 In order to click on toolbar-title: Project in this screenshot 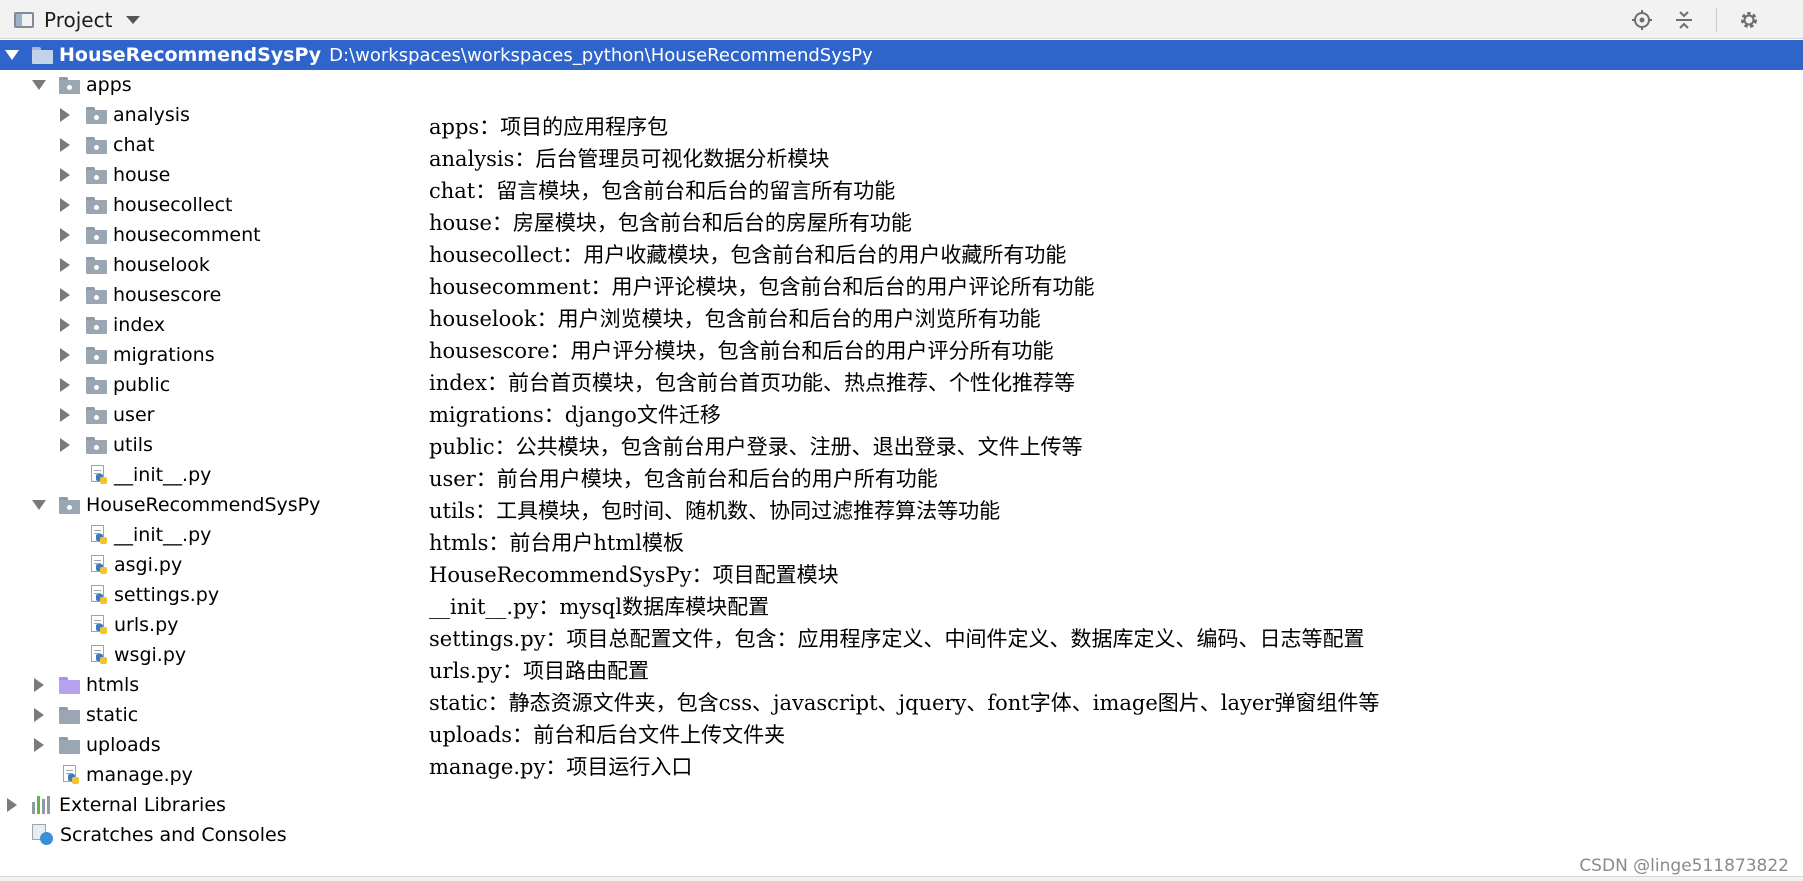, I will do `click(78, 19)`.